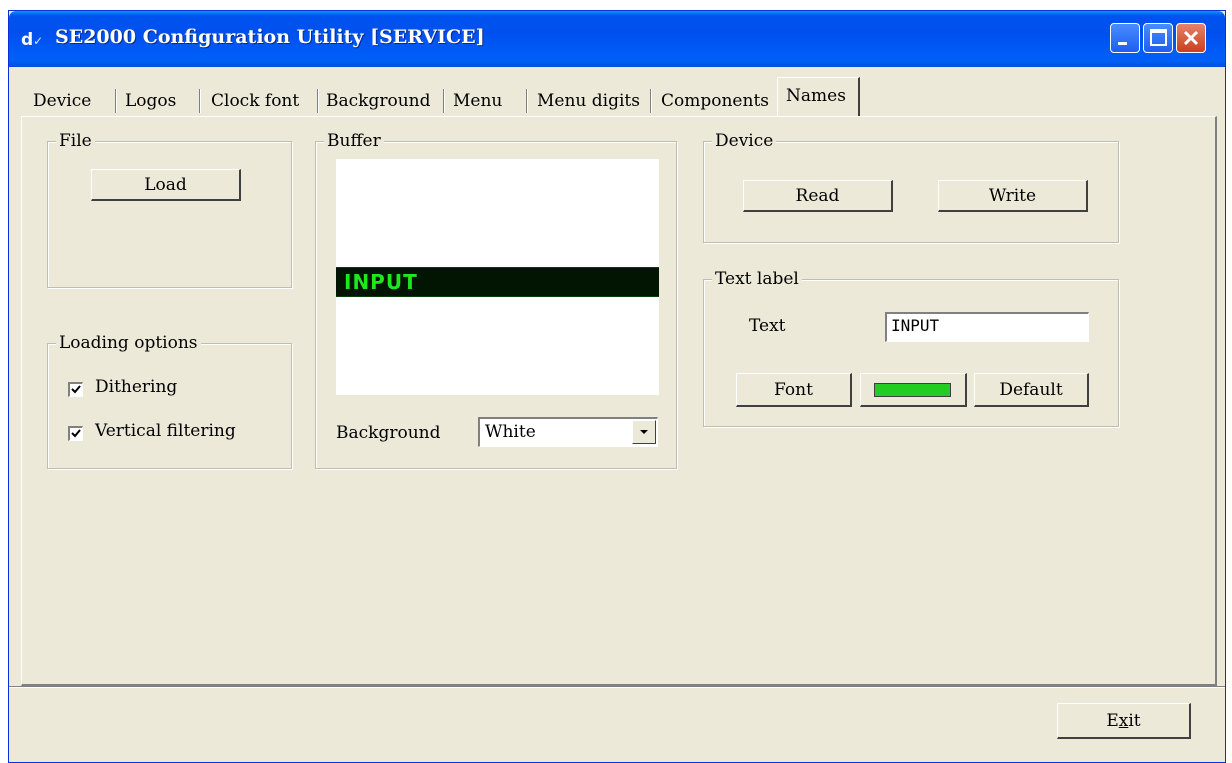 Image resolution: width=1232 pixels, height=763 pixels. Describe the element at coordinates (62, 101) in the screenshot. I see `tab-device: Device` at that location.